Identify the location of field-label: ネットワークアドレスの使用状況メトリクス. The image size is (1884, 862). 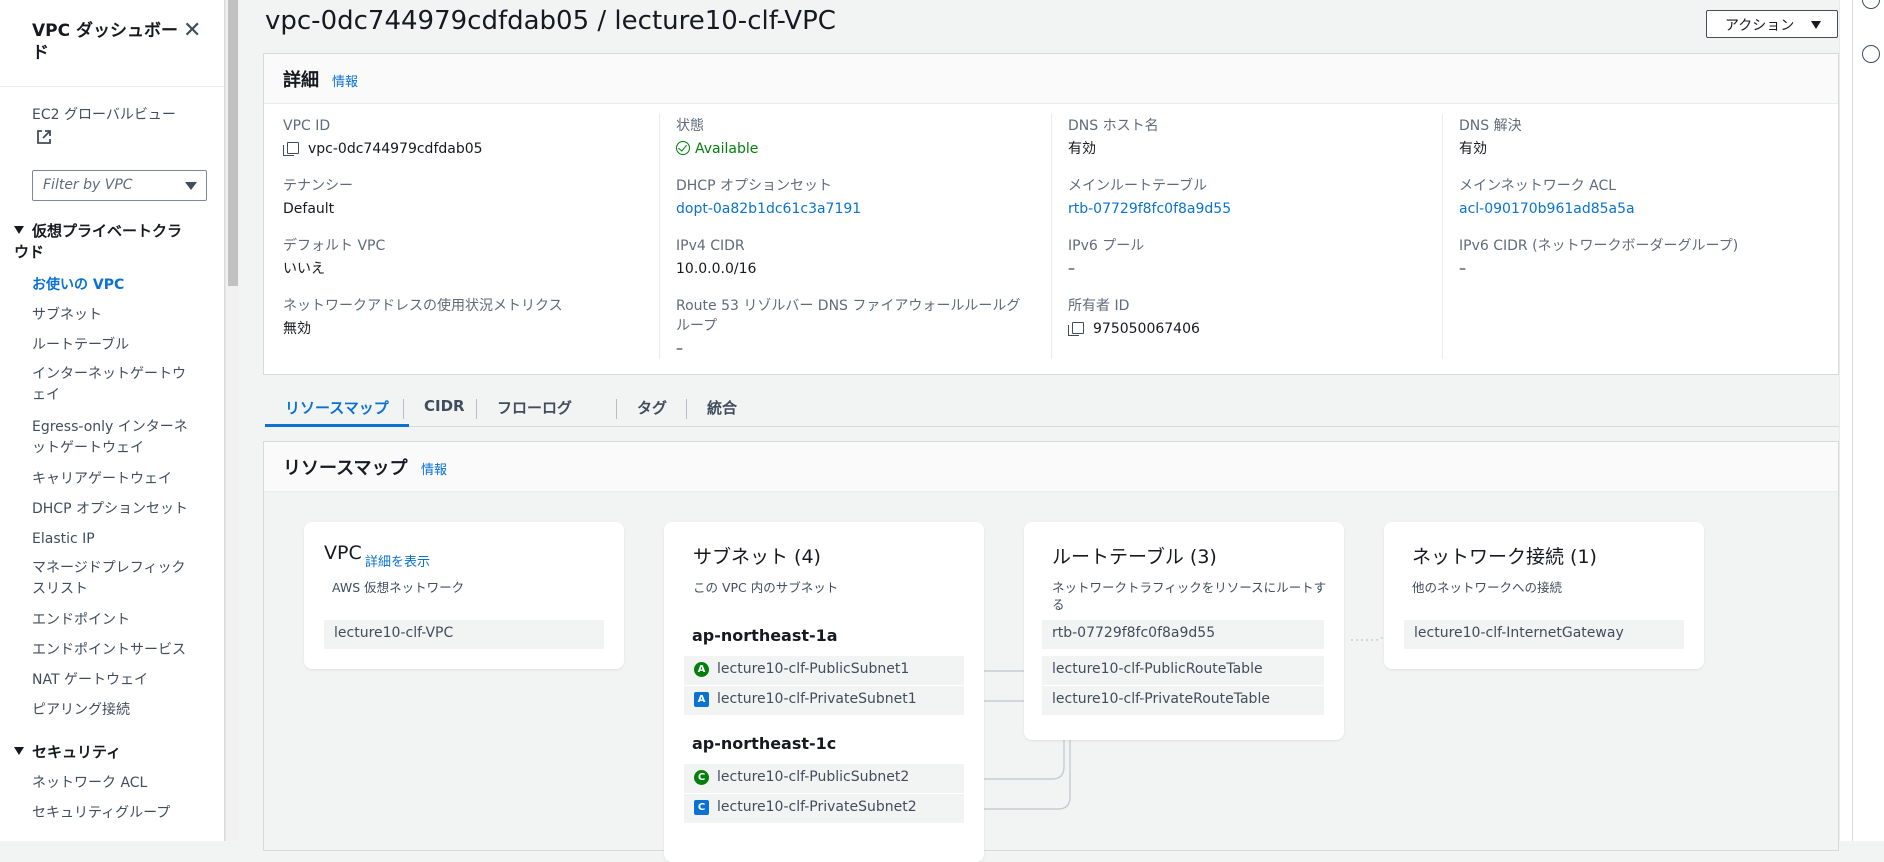
(423, 306).